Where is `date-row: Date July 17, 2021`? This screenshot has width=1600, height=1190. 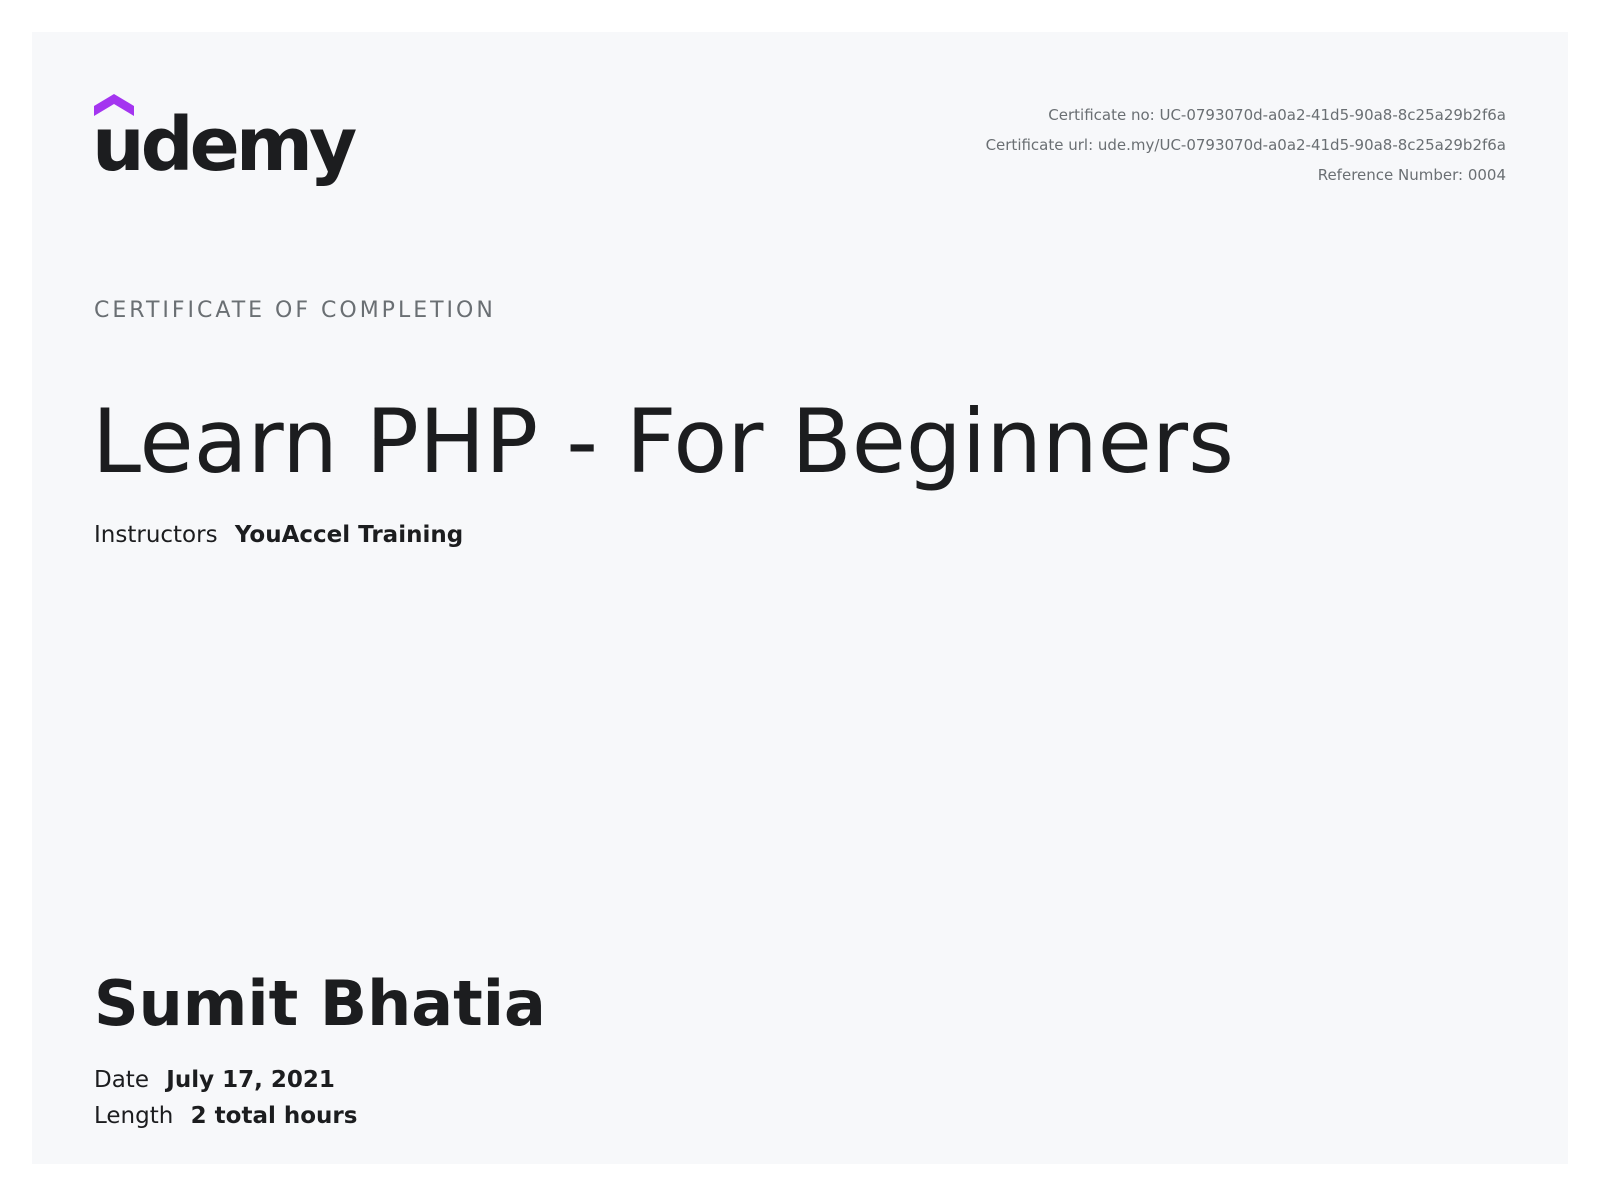
date-row: Date July 17, 2021 is located at coordinates (214, 1080).